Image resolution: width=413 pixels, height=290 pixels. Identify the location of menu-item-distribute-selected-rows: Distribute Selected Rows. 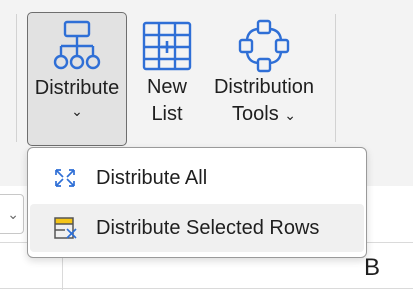
(197, 228).